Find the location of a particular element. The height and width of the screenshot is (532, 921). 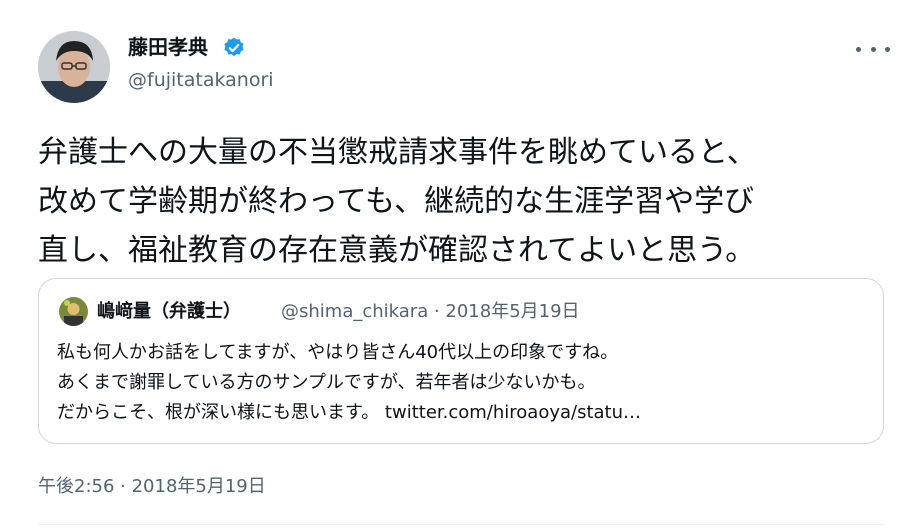

tweet-text-line: 改めて学齢期が終わっても、継続的な生涯学習や学び is located at coordinates (396, 201).